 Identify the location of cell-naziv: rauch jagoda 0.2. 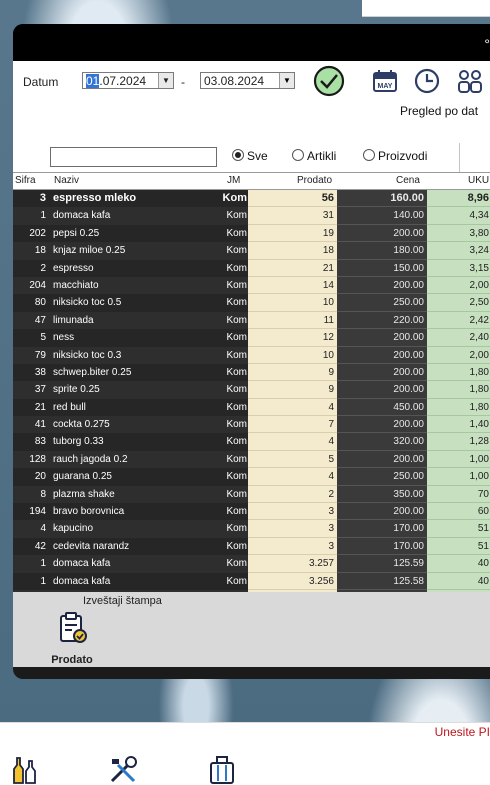
(90, 459).